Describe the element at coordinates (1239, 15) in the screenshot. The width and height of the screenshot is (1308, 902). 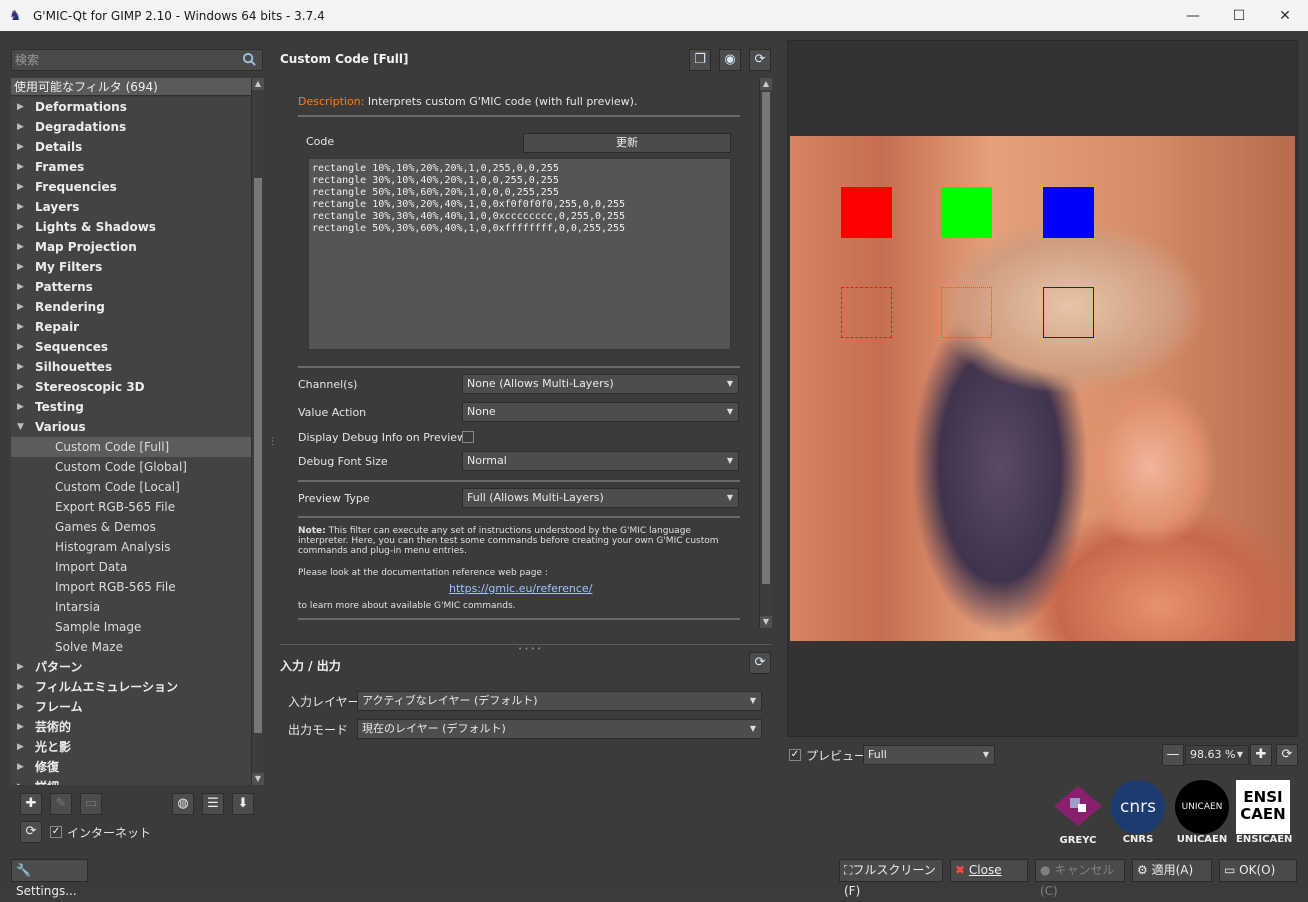
I see `maximize-button: ☐` at that location.